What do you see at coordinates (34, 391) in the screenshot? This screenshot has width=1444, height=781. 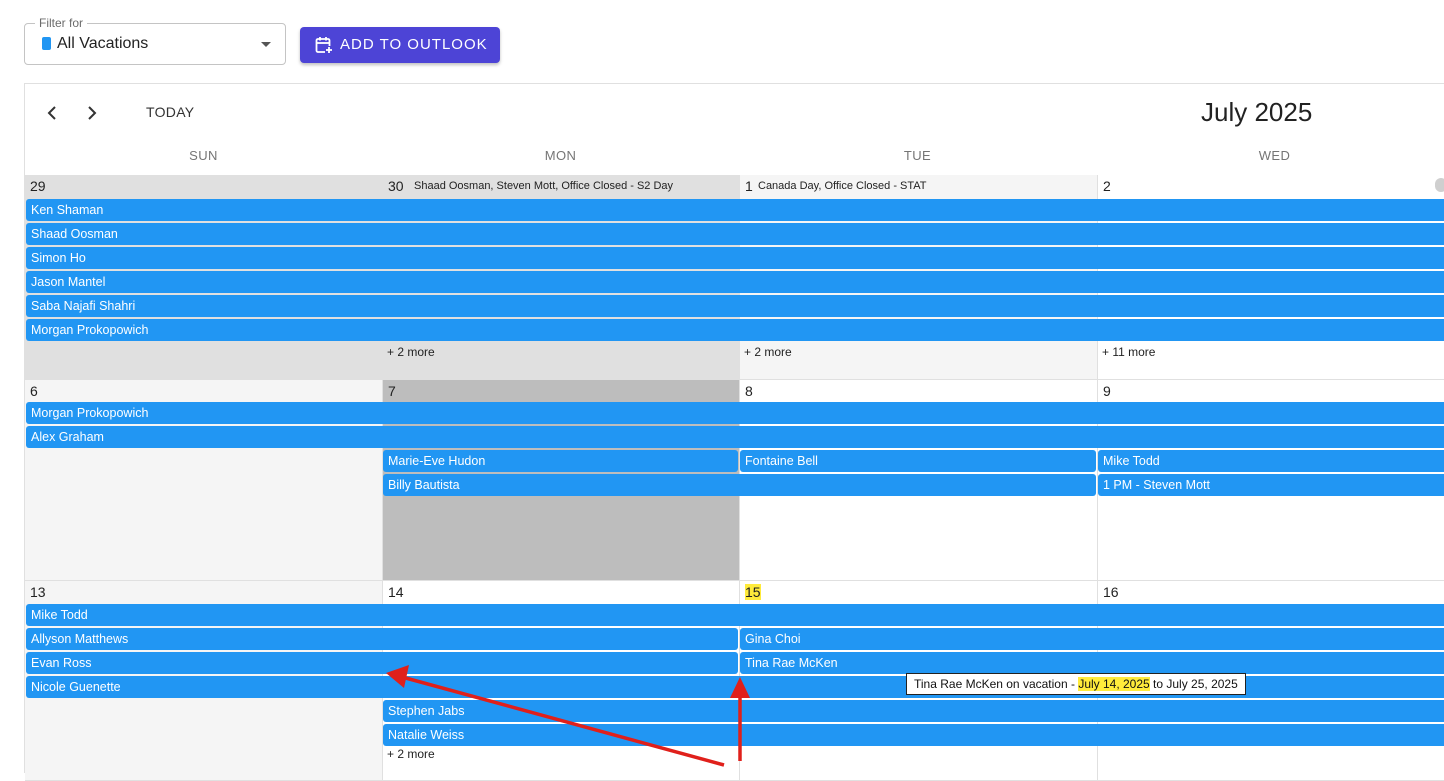 I see `day-number: 6` at bounding box center [34, 391].